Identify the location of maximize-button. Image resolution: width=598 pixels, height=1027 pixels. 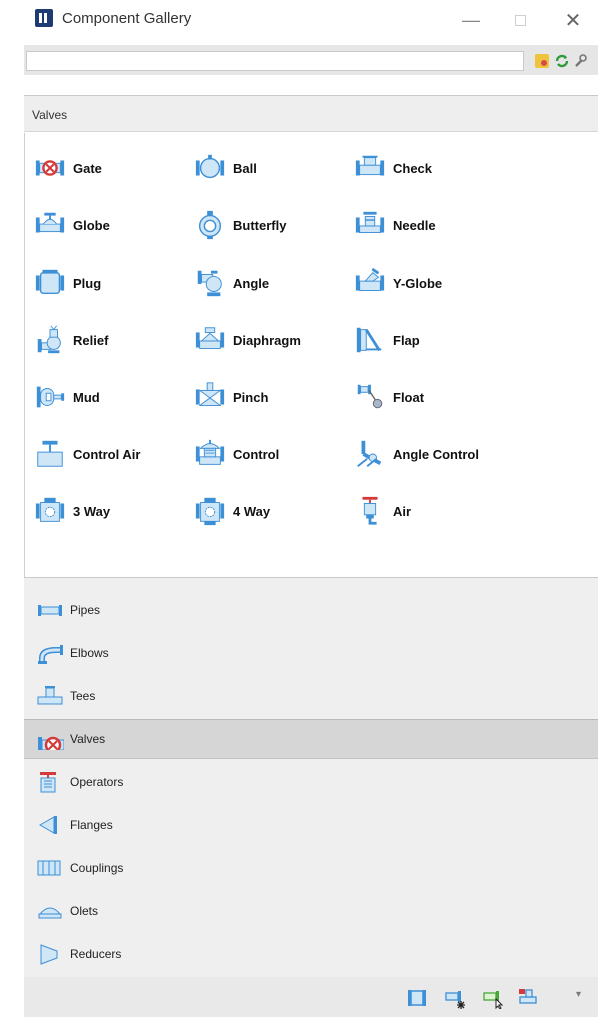
(520, 20).